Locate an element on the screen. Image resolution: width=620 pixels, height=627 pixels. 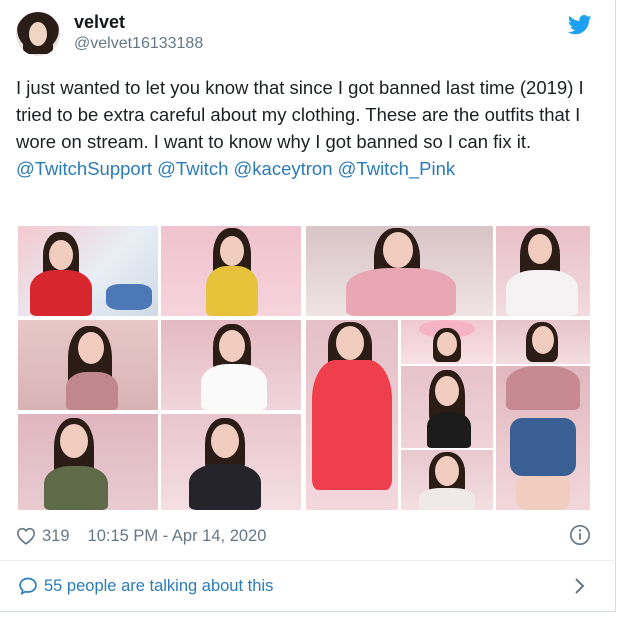
avatar-face is located at coordinates (38, 34).